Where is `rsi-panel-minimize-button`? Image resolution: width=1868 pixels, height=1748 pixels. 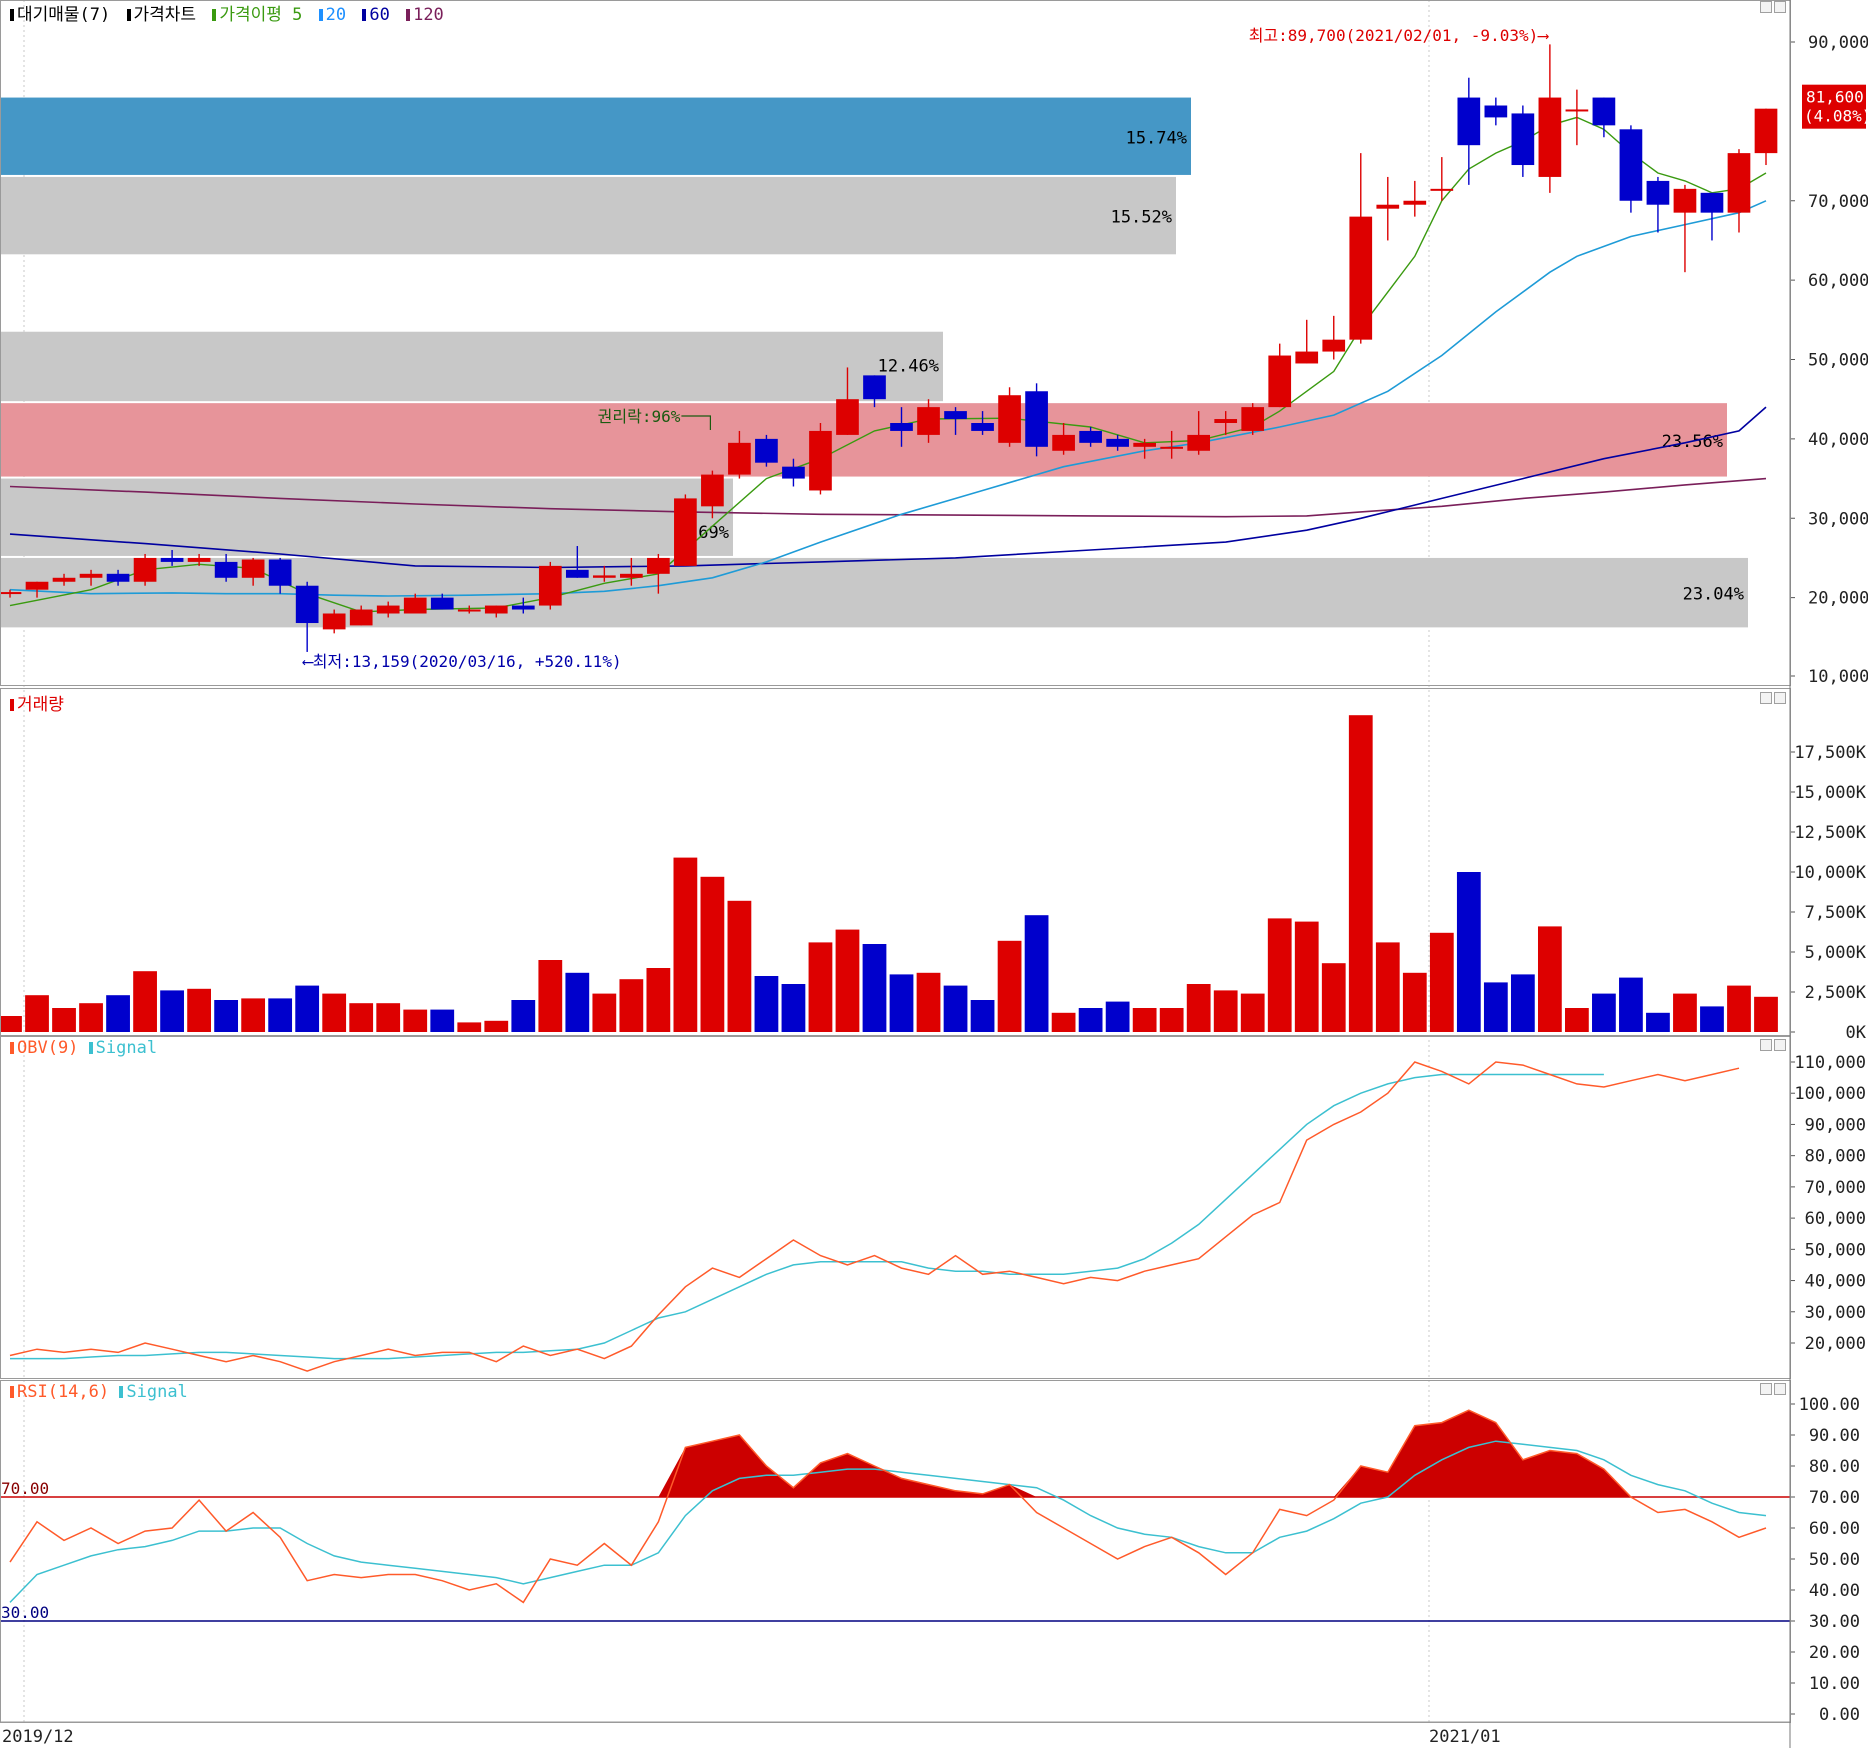 rsi-panel-minimize-button is located at coordinates (1766, 1389).